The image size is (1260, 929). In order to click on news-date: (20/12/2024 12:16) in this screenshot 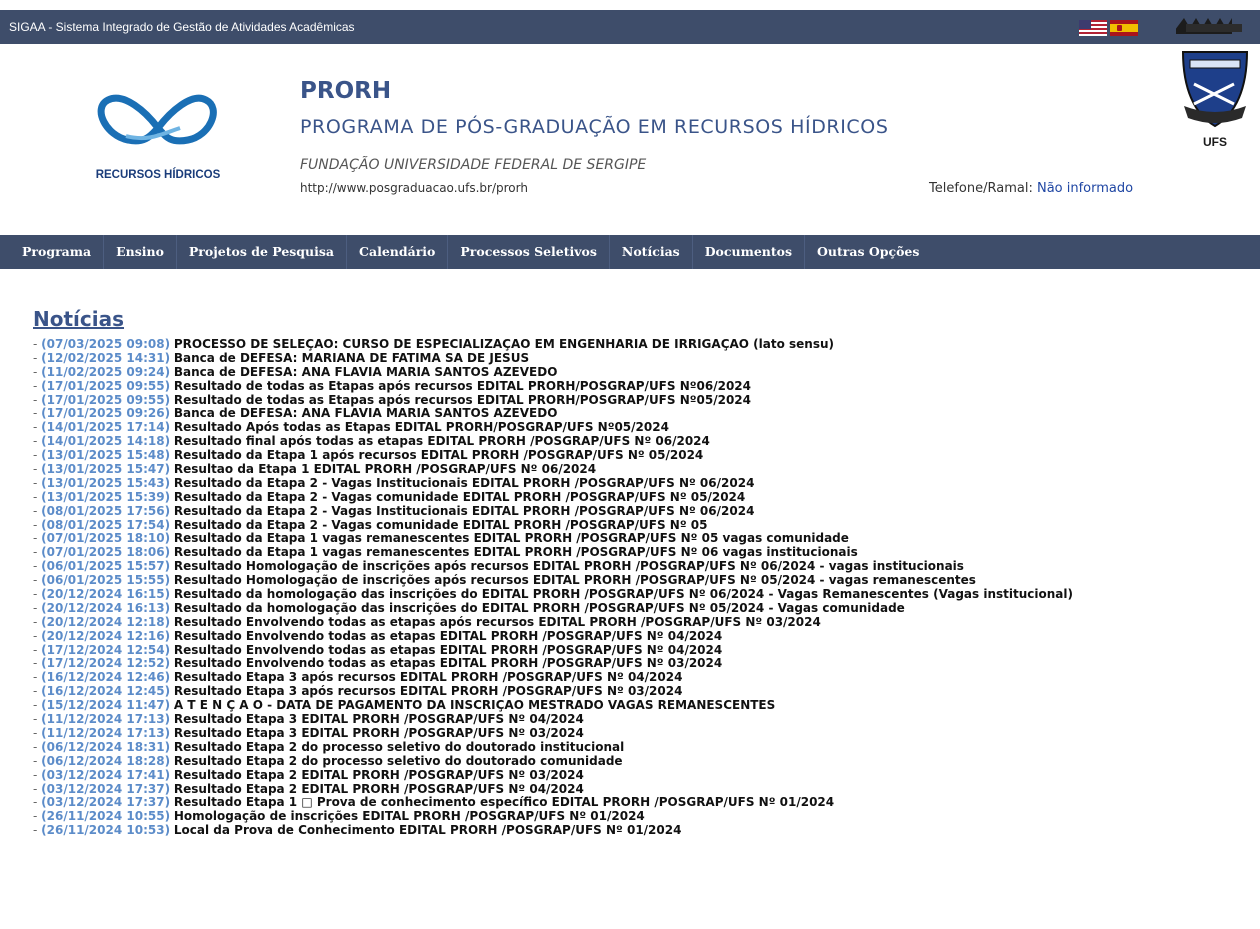, I will do `click(106, 636)`.